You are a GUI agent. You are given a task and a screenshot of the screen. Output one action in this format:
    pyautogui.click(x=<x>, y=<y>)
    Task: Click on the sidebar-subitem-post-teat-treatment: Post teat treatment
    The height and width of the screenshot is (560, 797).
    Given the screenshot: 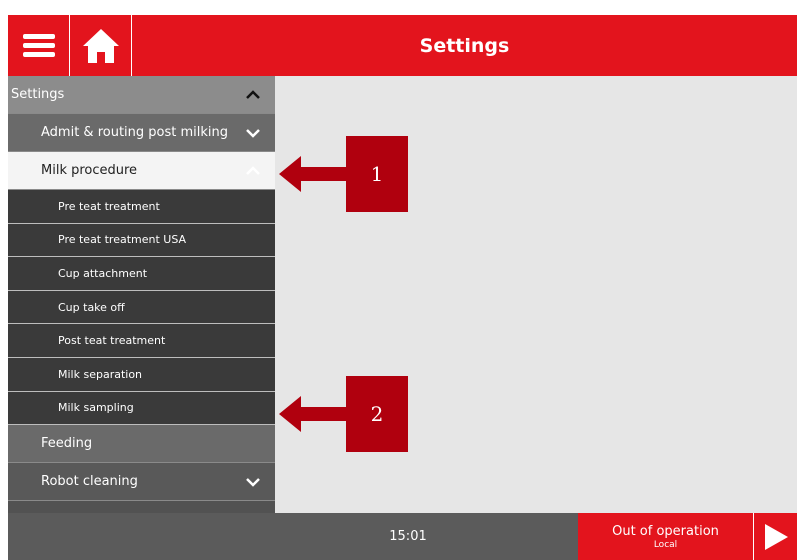 What is the action you would take?
    pyautogui.click(x=141, y=341)
    